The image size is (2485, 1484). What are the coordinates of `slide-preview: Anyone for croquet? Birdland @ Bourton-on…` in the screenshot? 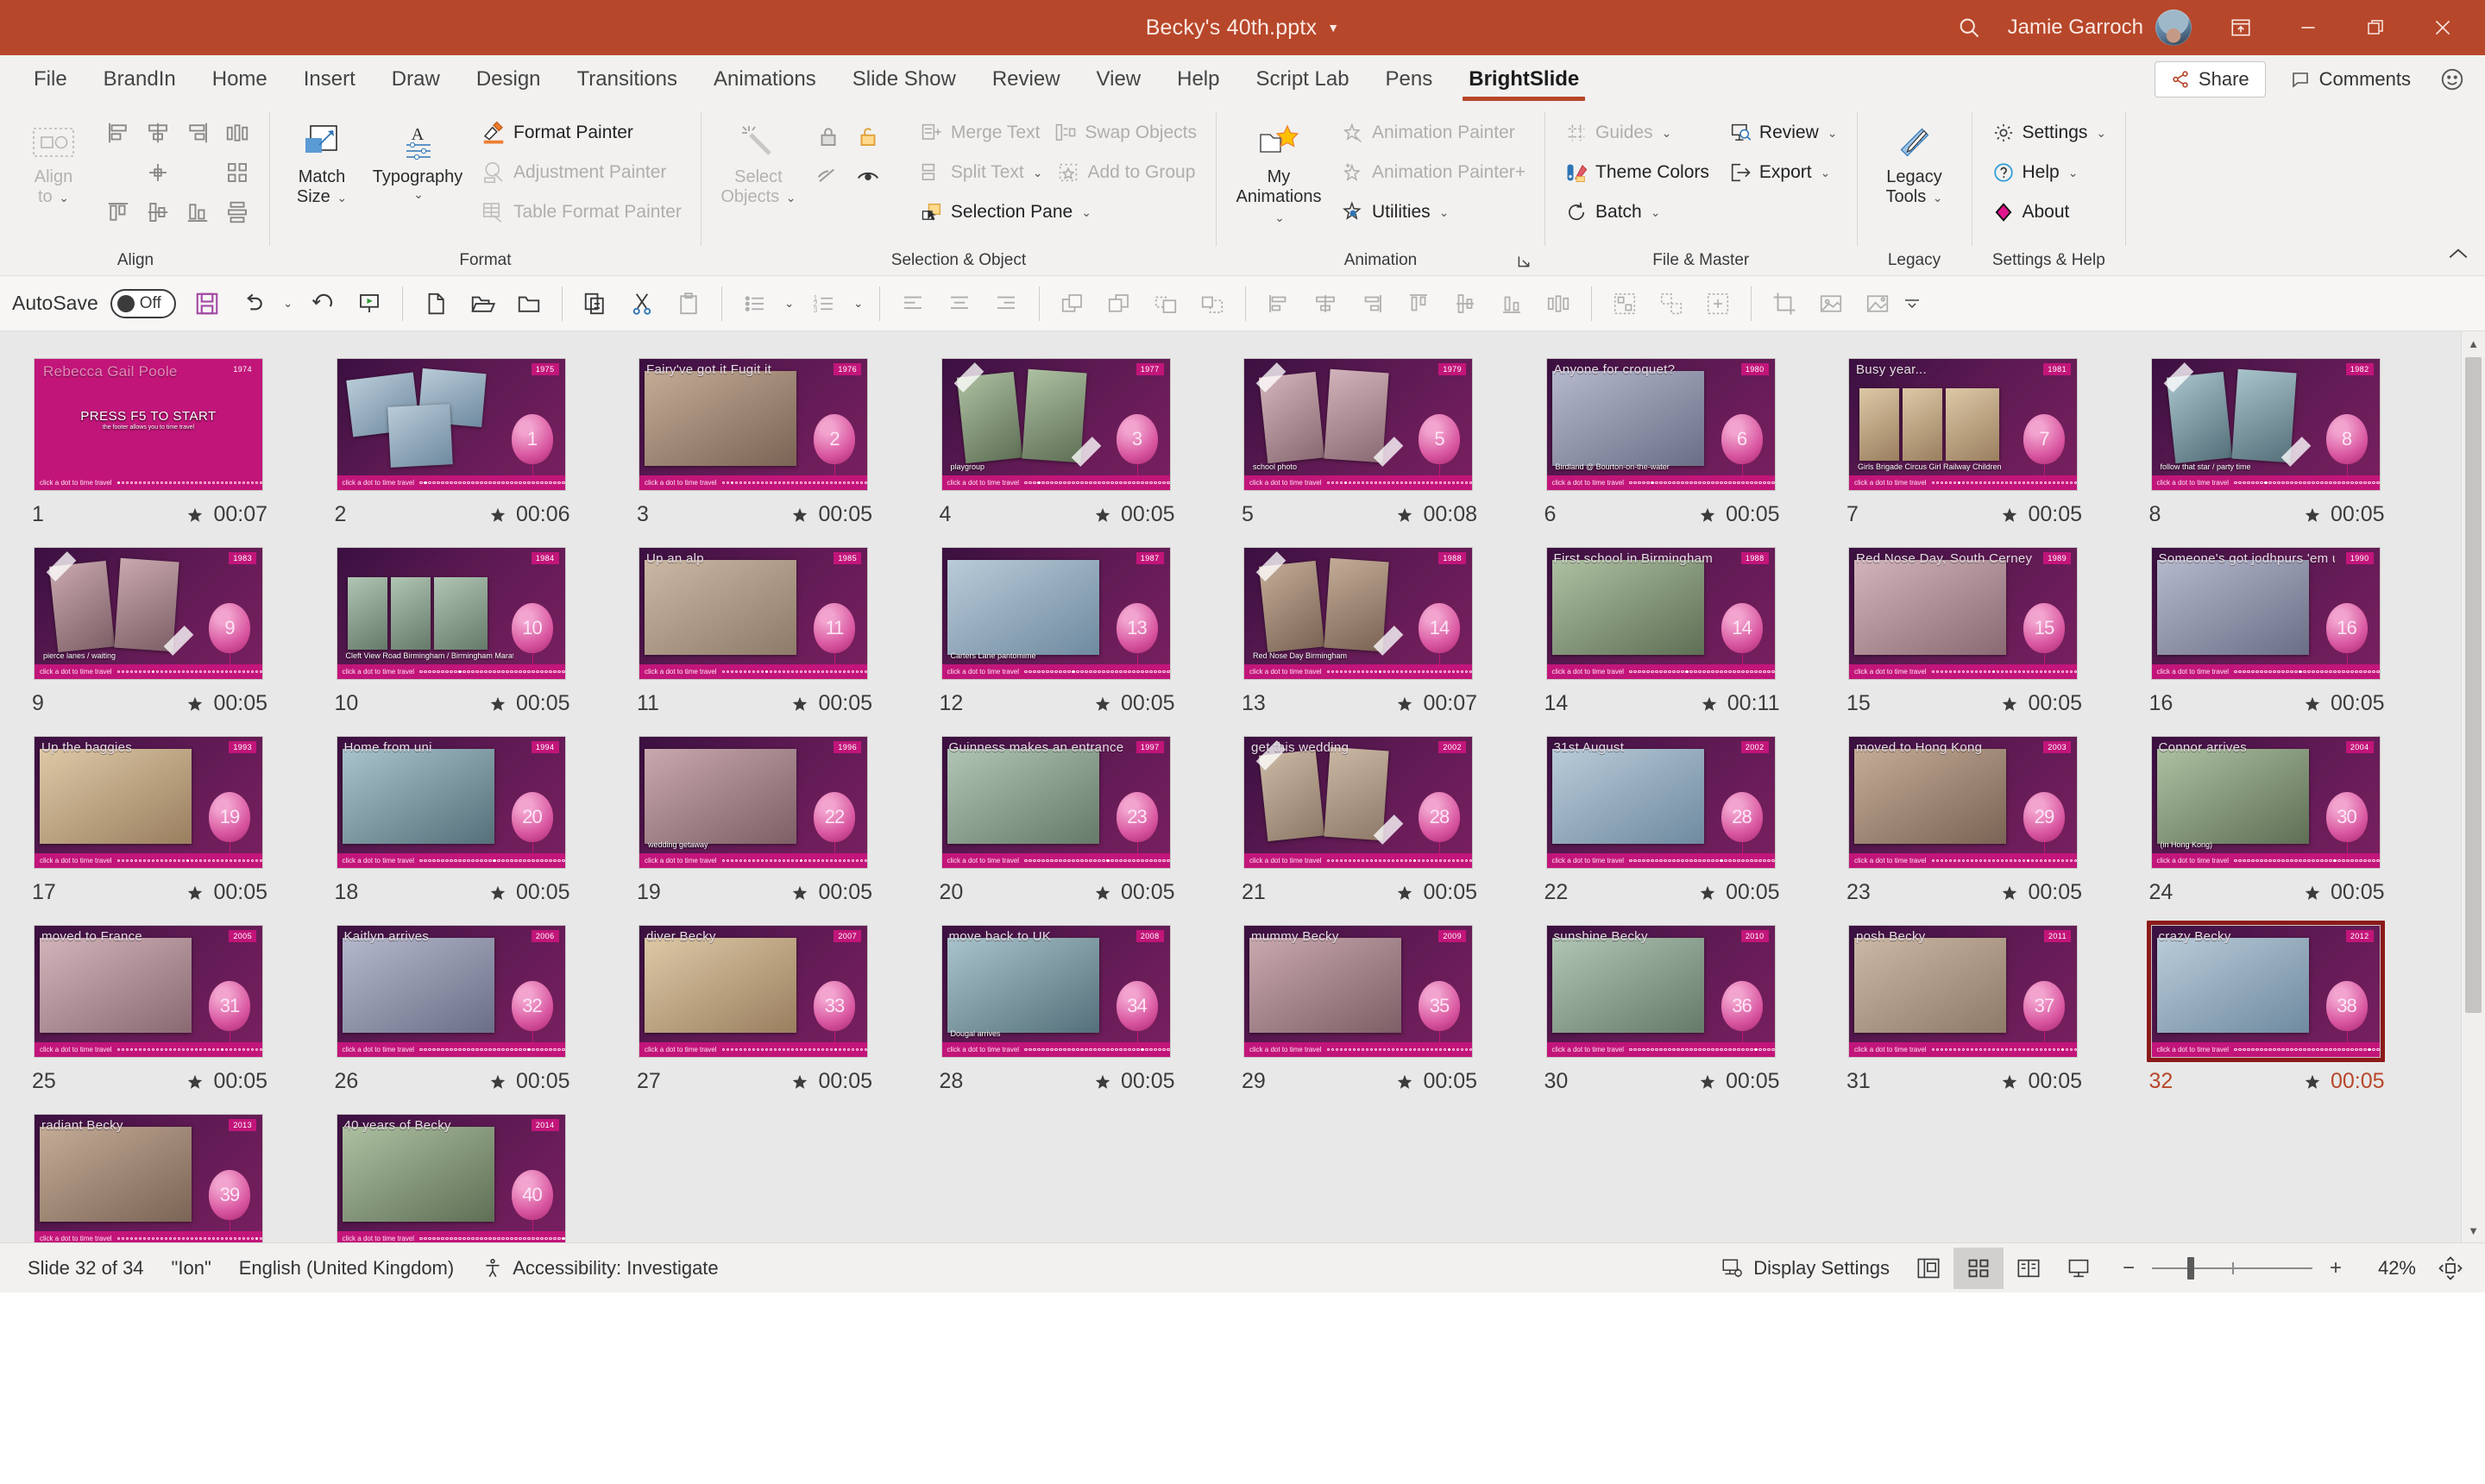 It's located at (1661, 424).